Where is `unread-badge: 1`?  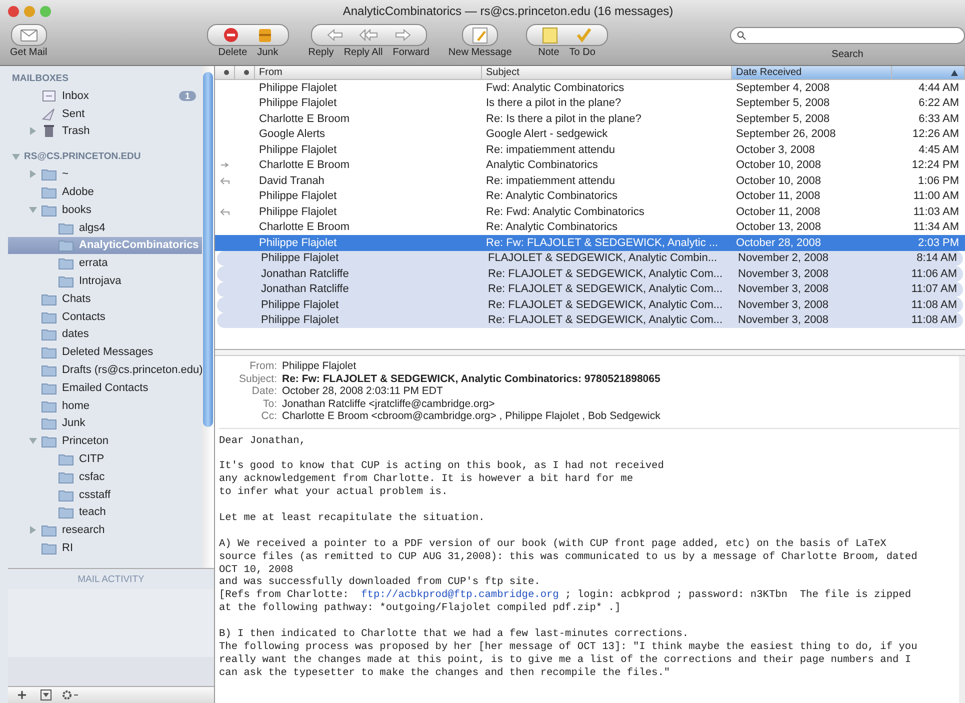 unread-badge: 1 is located at coordinates (187, 95).